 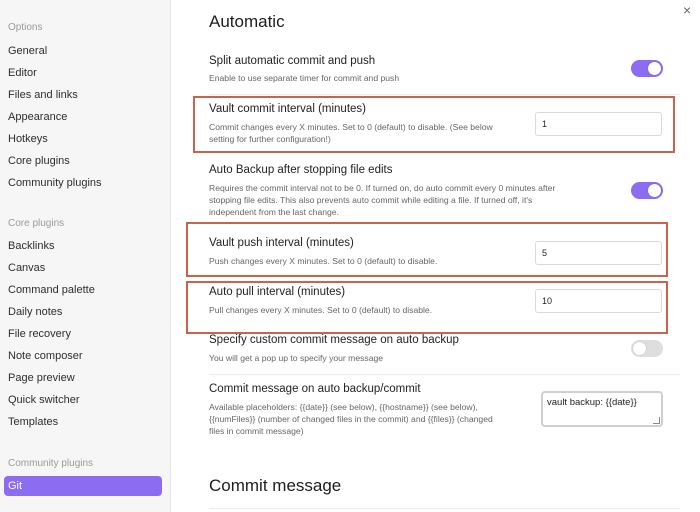 What do you see at coordinates (687, 10) in the screenshot?
I see `close-icon: ×` at bounding box center [687, 10].